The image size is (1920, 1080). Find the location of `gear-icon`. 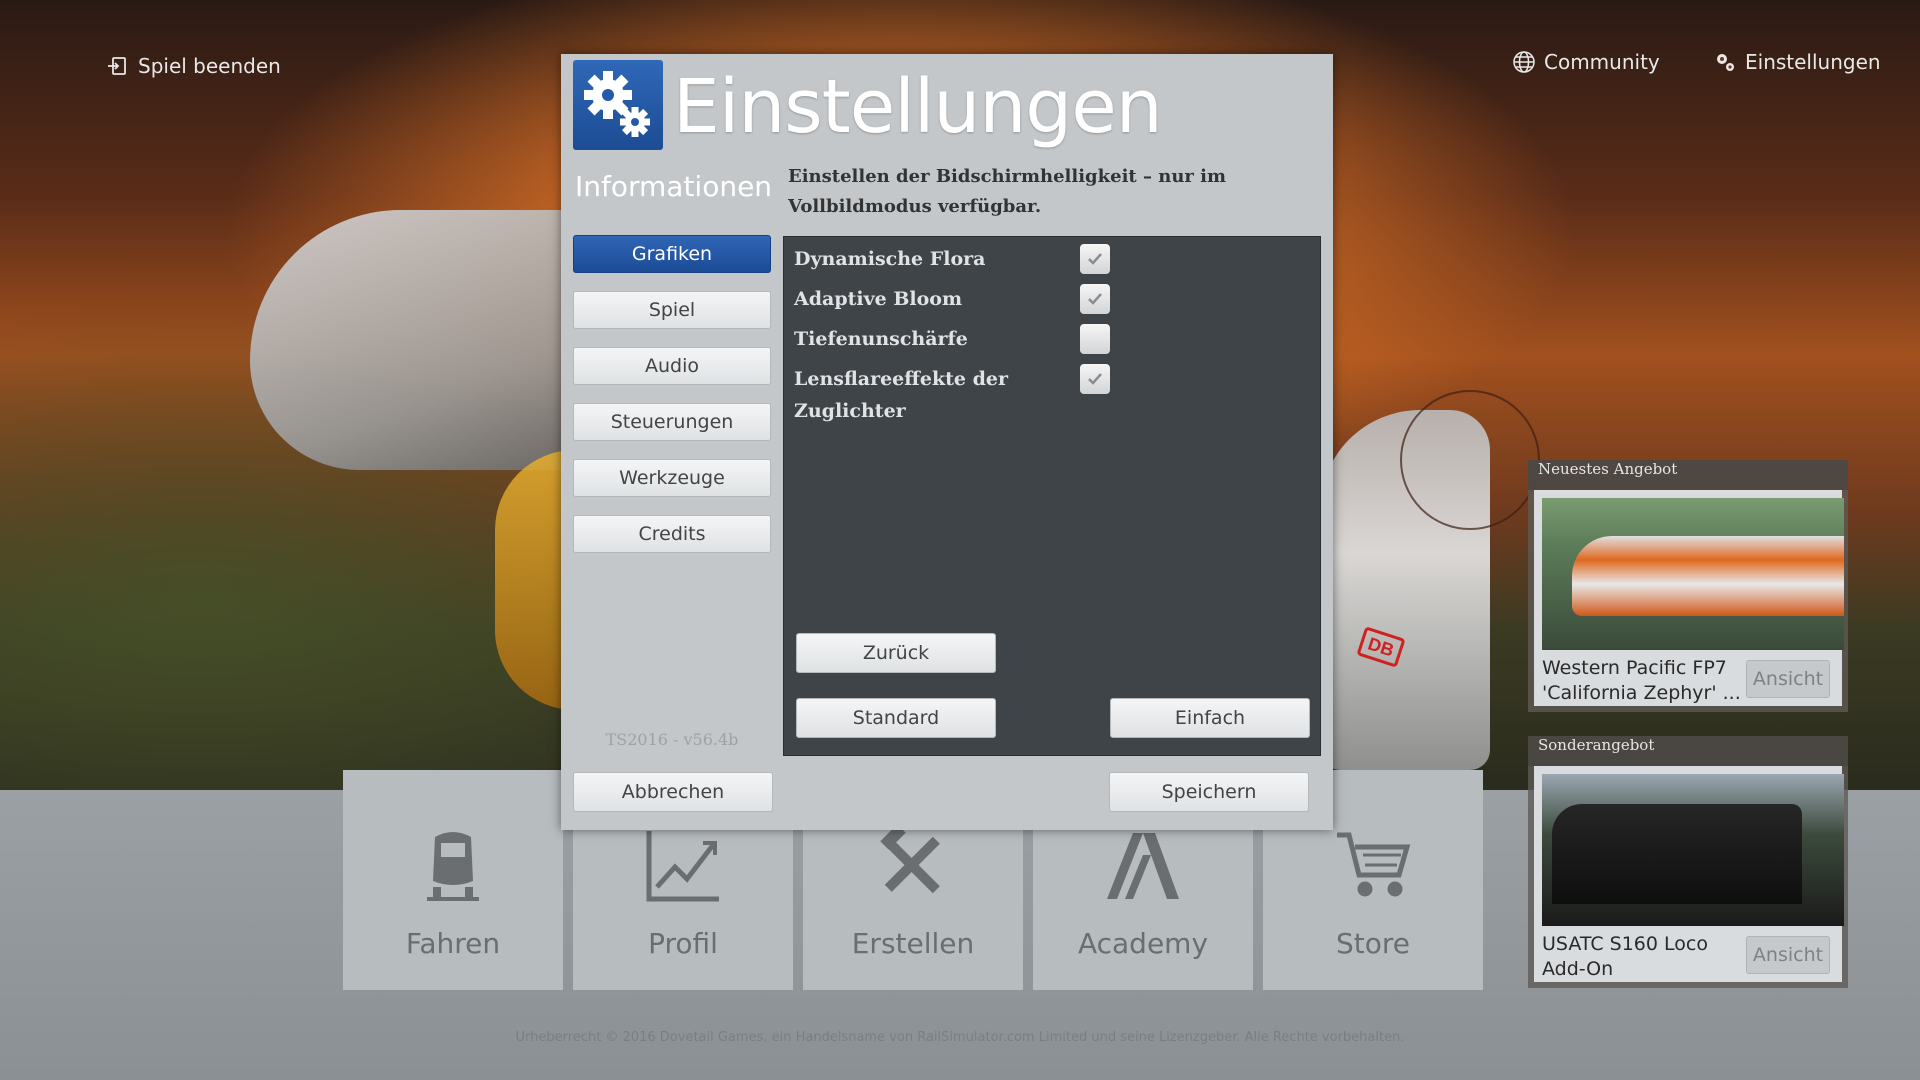

gear-icon is located at coordinates (1725, 62).